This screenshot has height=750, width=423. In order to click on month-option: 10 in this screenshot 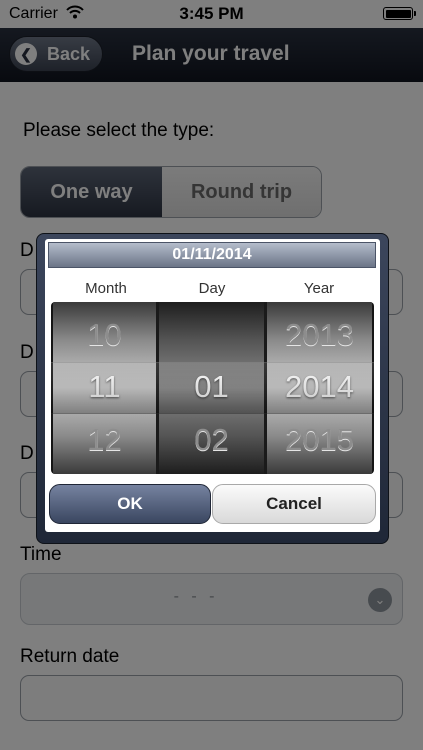, I will do `click(104, 334)`.